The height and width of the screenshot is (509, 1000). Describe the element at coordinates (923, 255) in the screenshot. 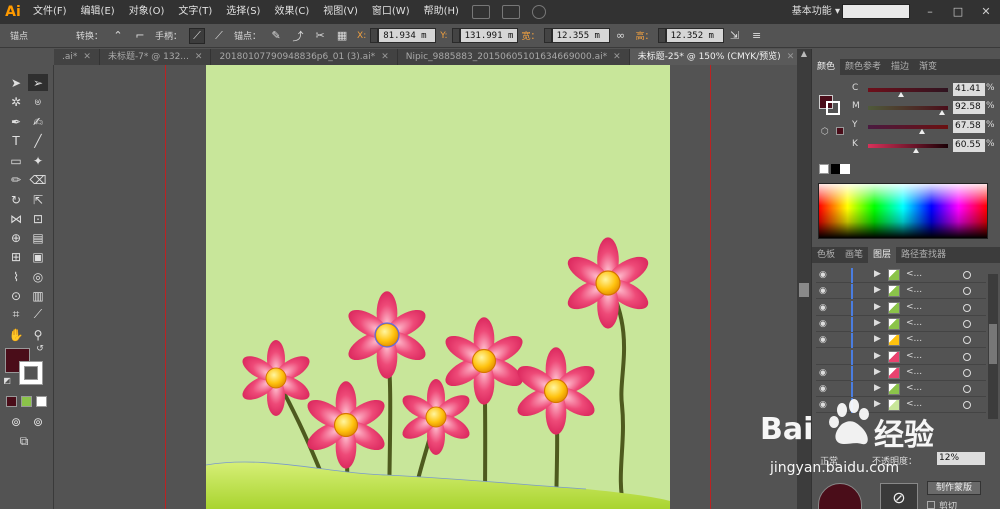

I see `tab-pathfinder: 路径查找器` at that location.